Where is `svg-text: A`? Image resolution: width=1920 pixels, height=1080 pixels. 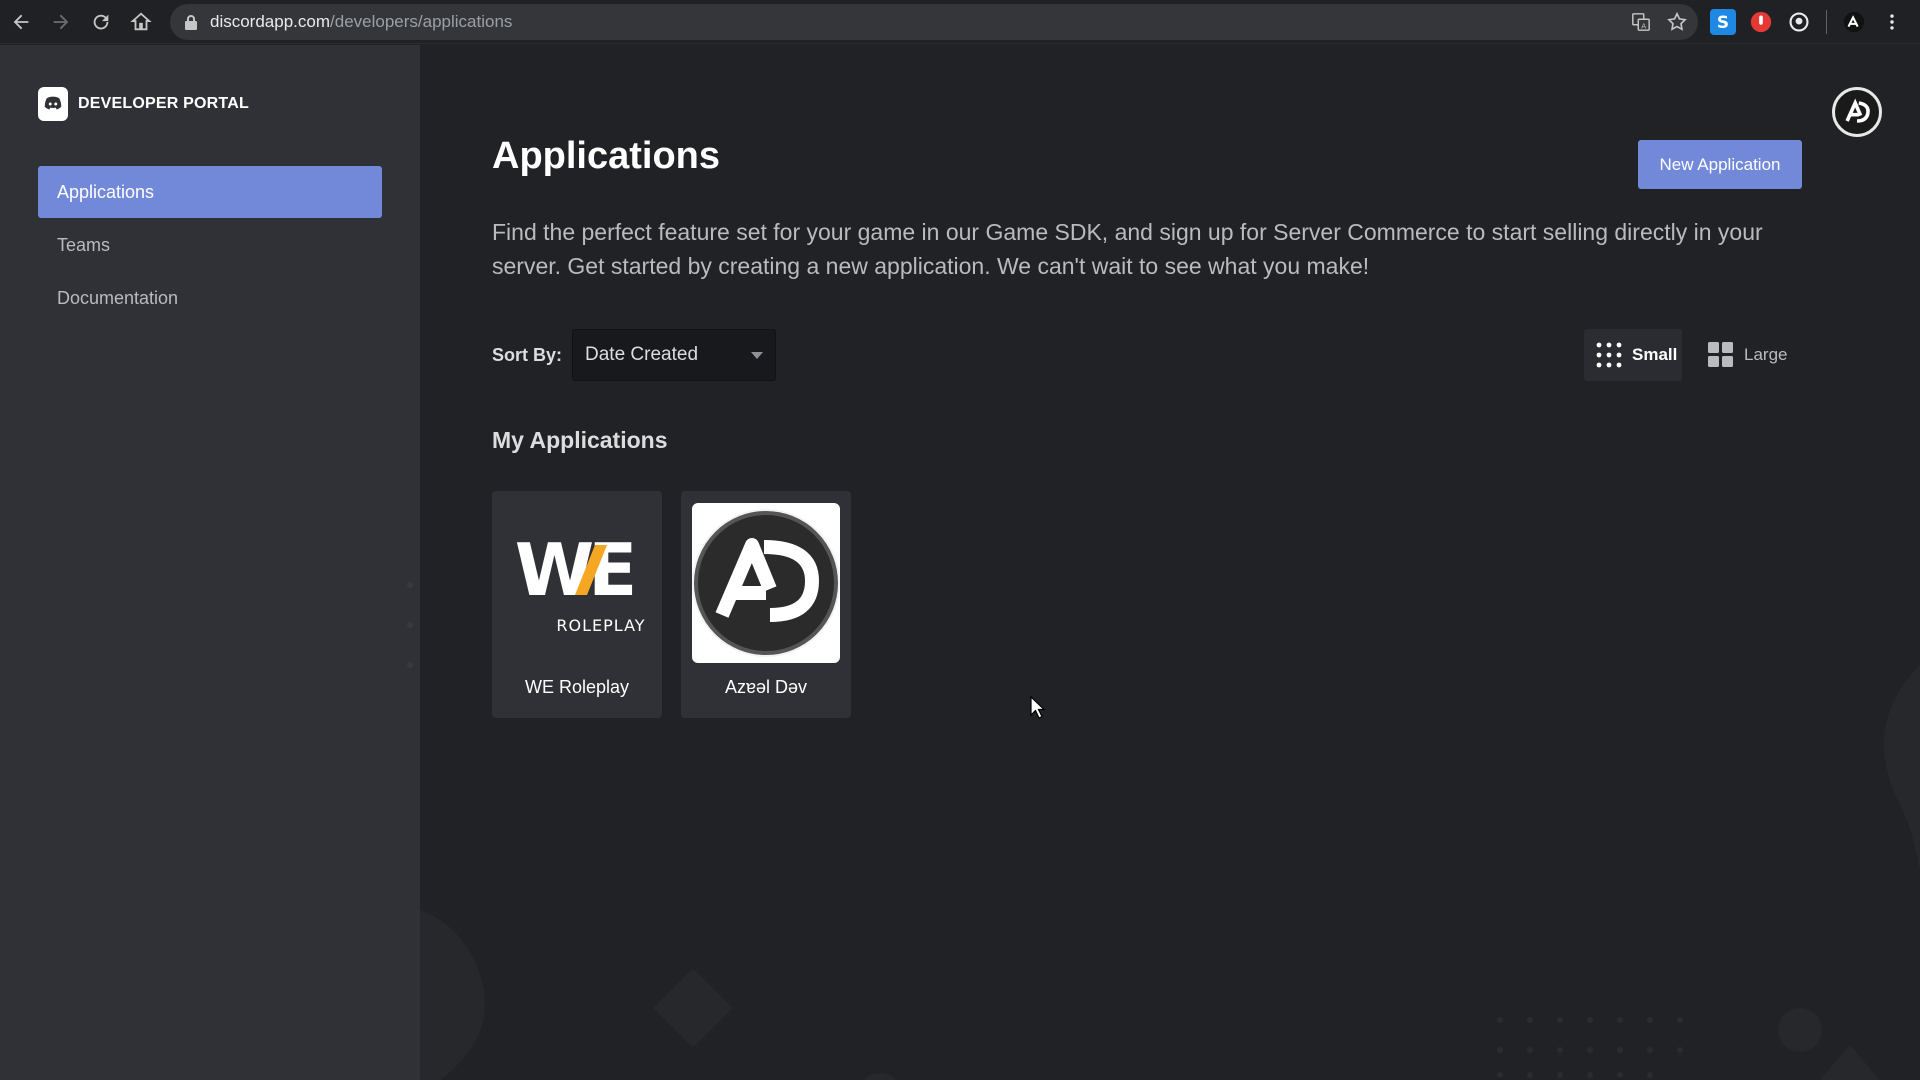 svg-text: A is located at coordinates (1643, 25).